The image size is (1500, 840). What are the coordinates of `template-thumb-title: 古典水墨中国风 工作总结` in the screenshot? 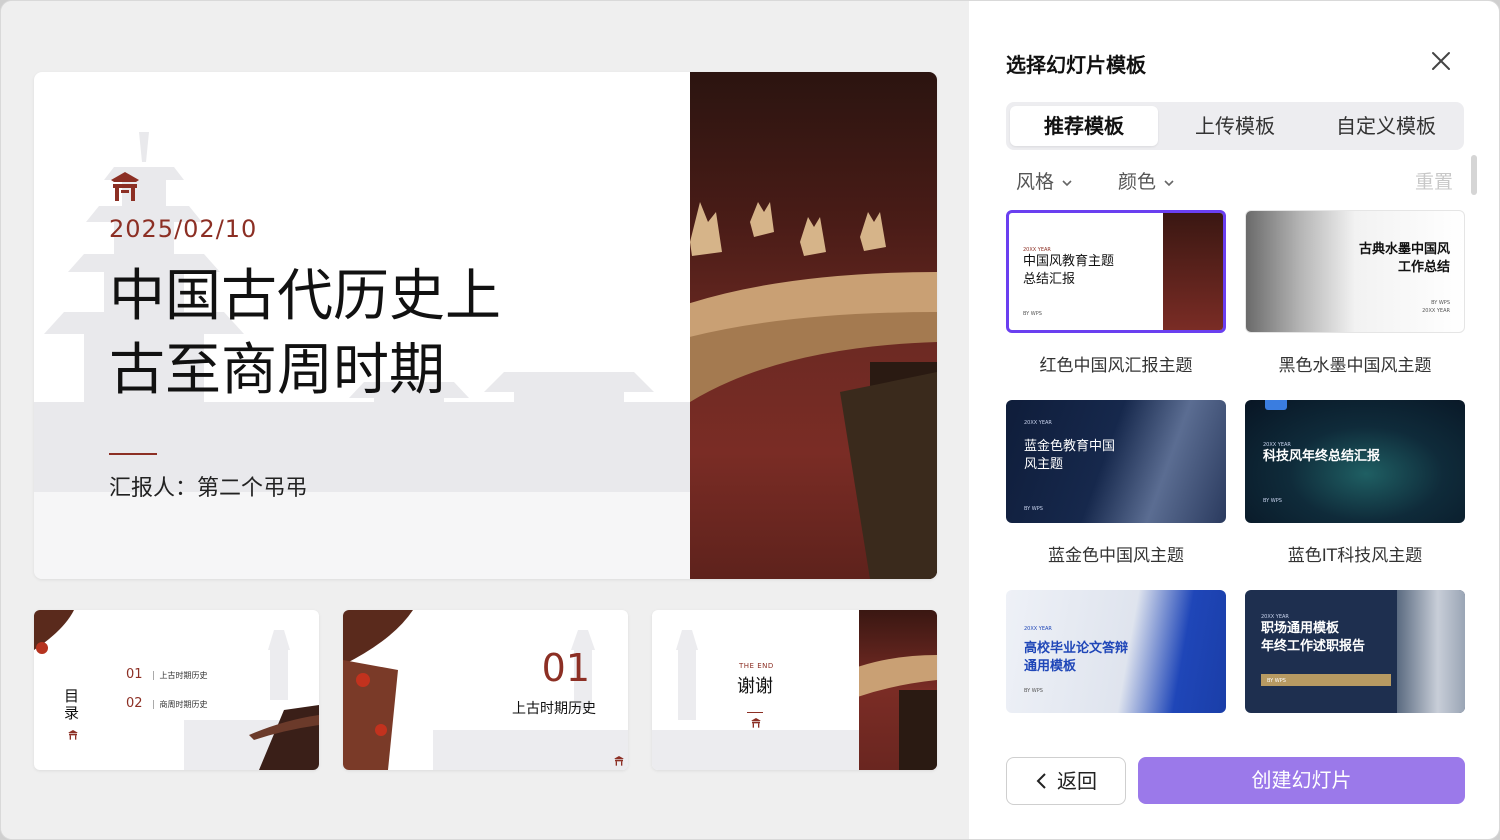 It's located at (1404, 258).